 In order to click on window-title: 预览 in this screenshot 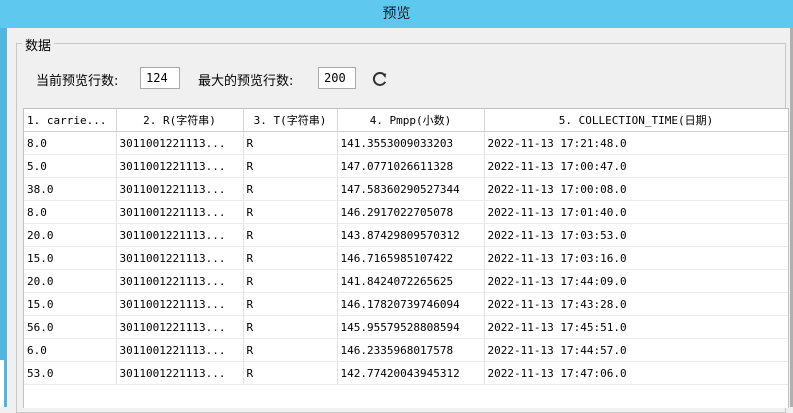, I will do `click(396, 14)`.